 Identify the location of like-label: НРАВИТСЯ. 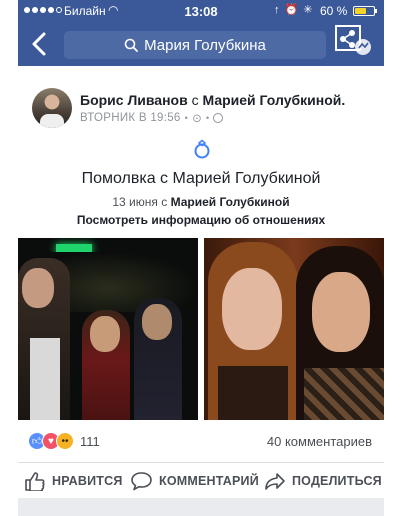
(87, 481).